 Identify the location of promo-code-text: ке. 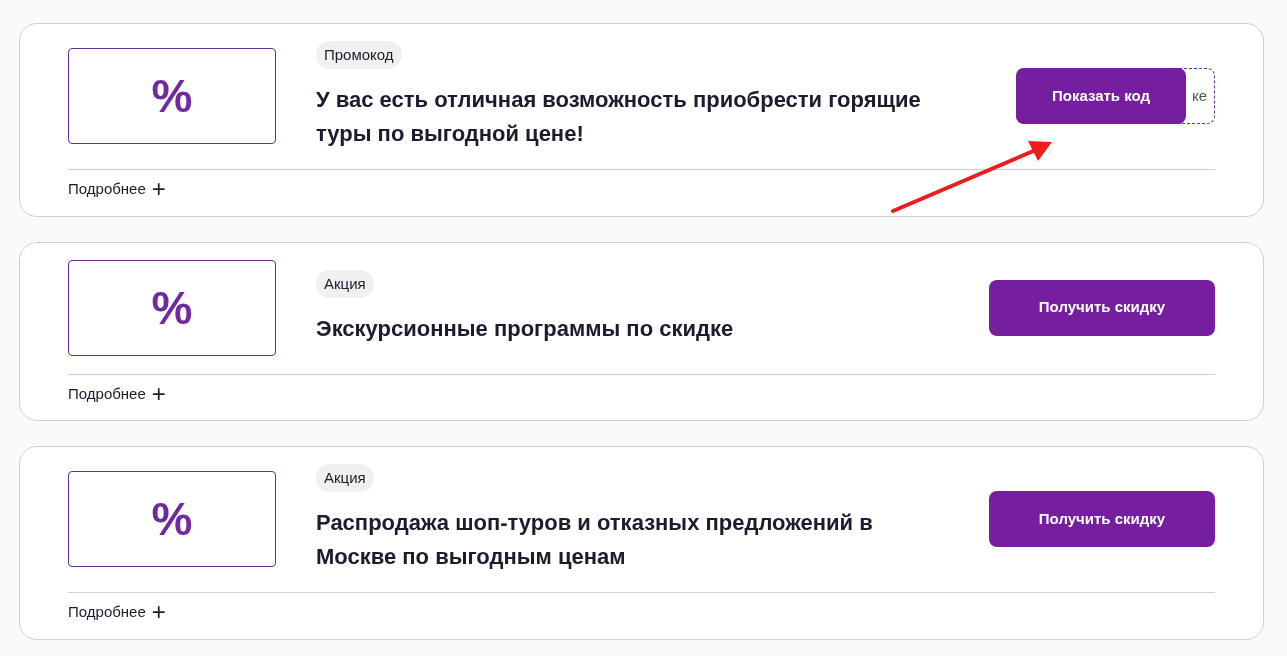
(1199, 95).